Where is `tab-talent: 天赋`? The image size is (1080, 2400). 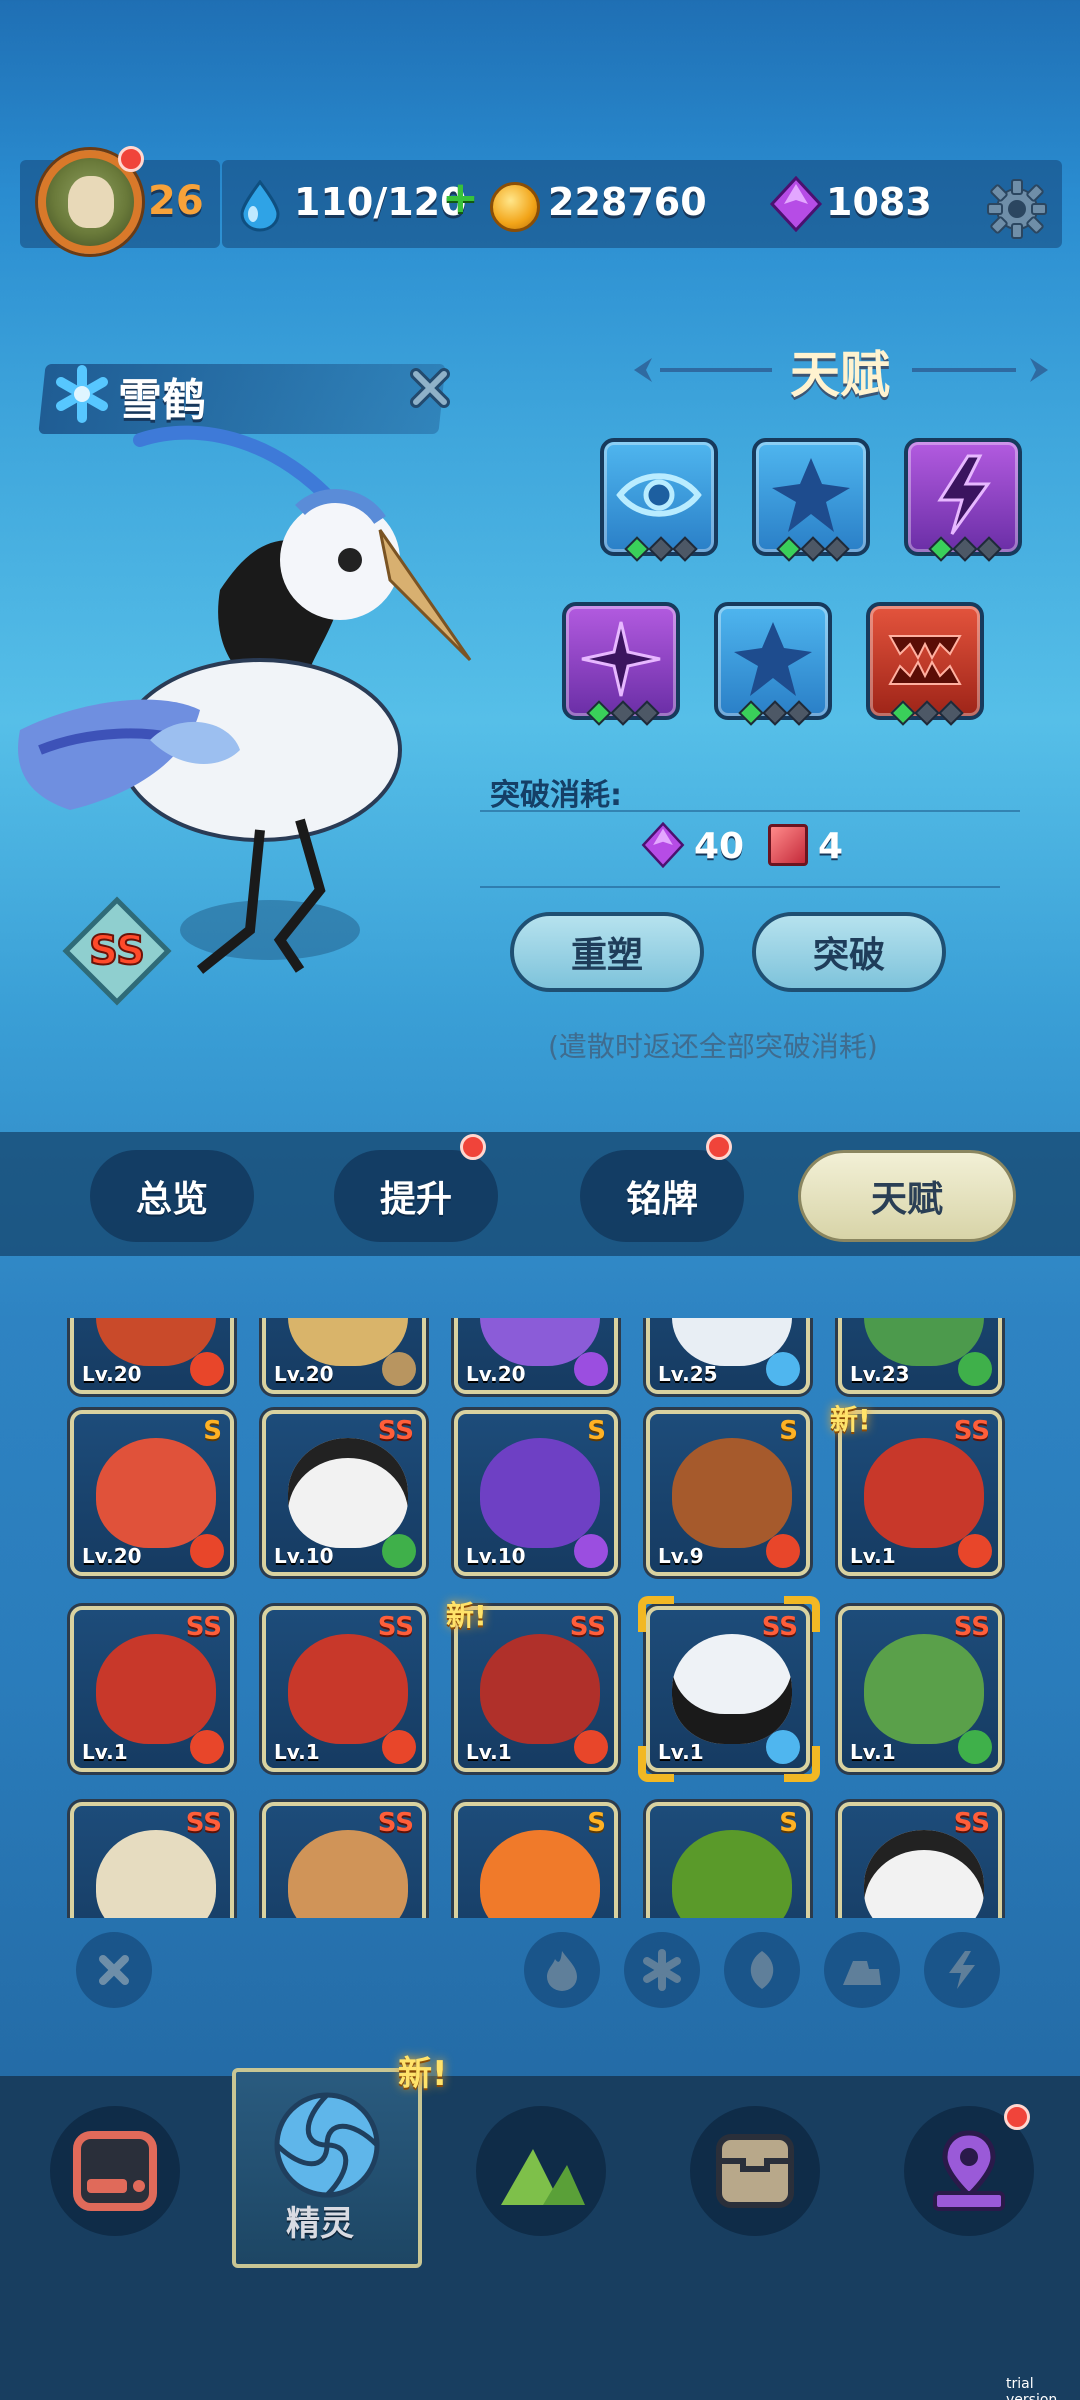
tab-talent: 天赋 is located at coordinates (907, 1196).